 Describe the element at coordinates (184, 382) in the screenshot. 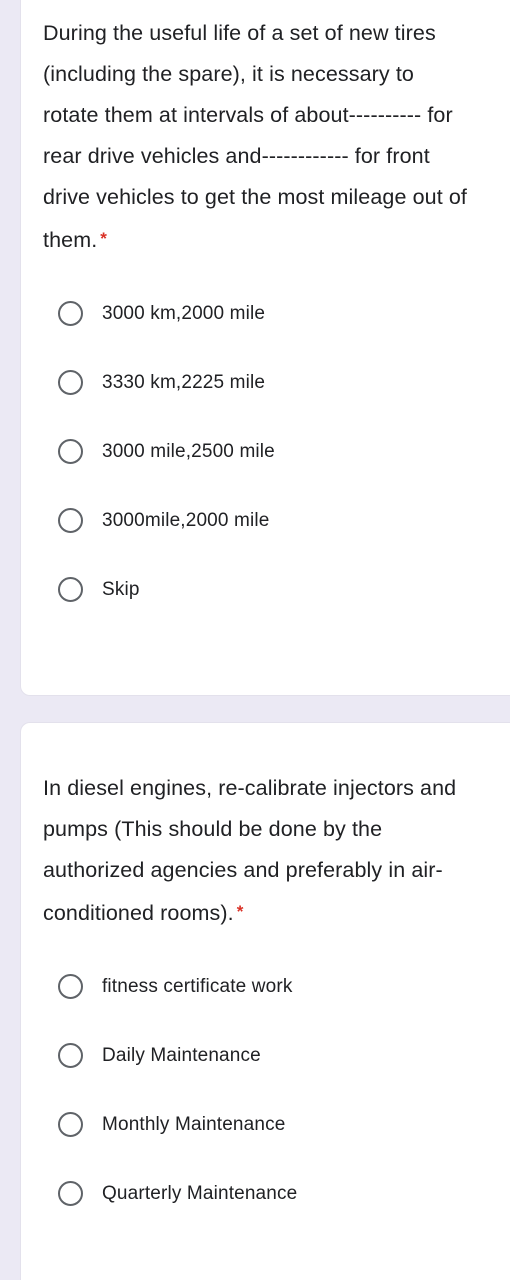

I see `option-label: 3330 km,2225 mile` at that location.